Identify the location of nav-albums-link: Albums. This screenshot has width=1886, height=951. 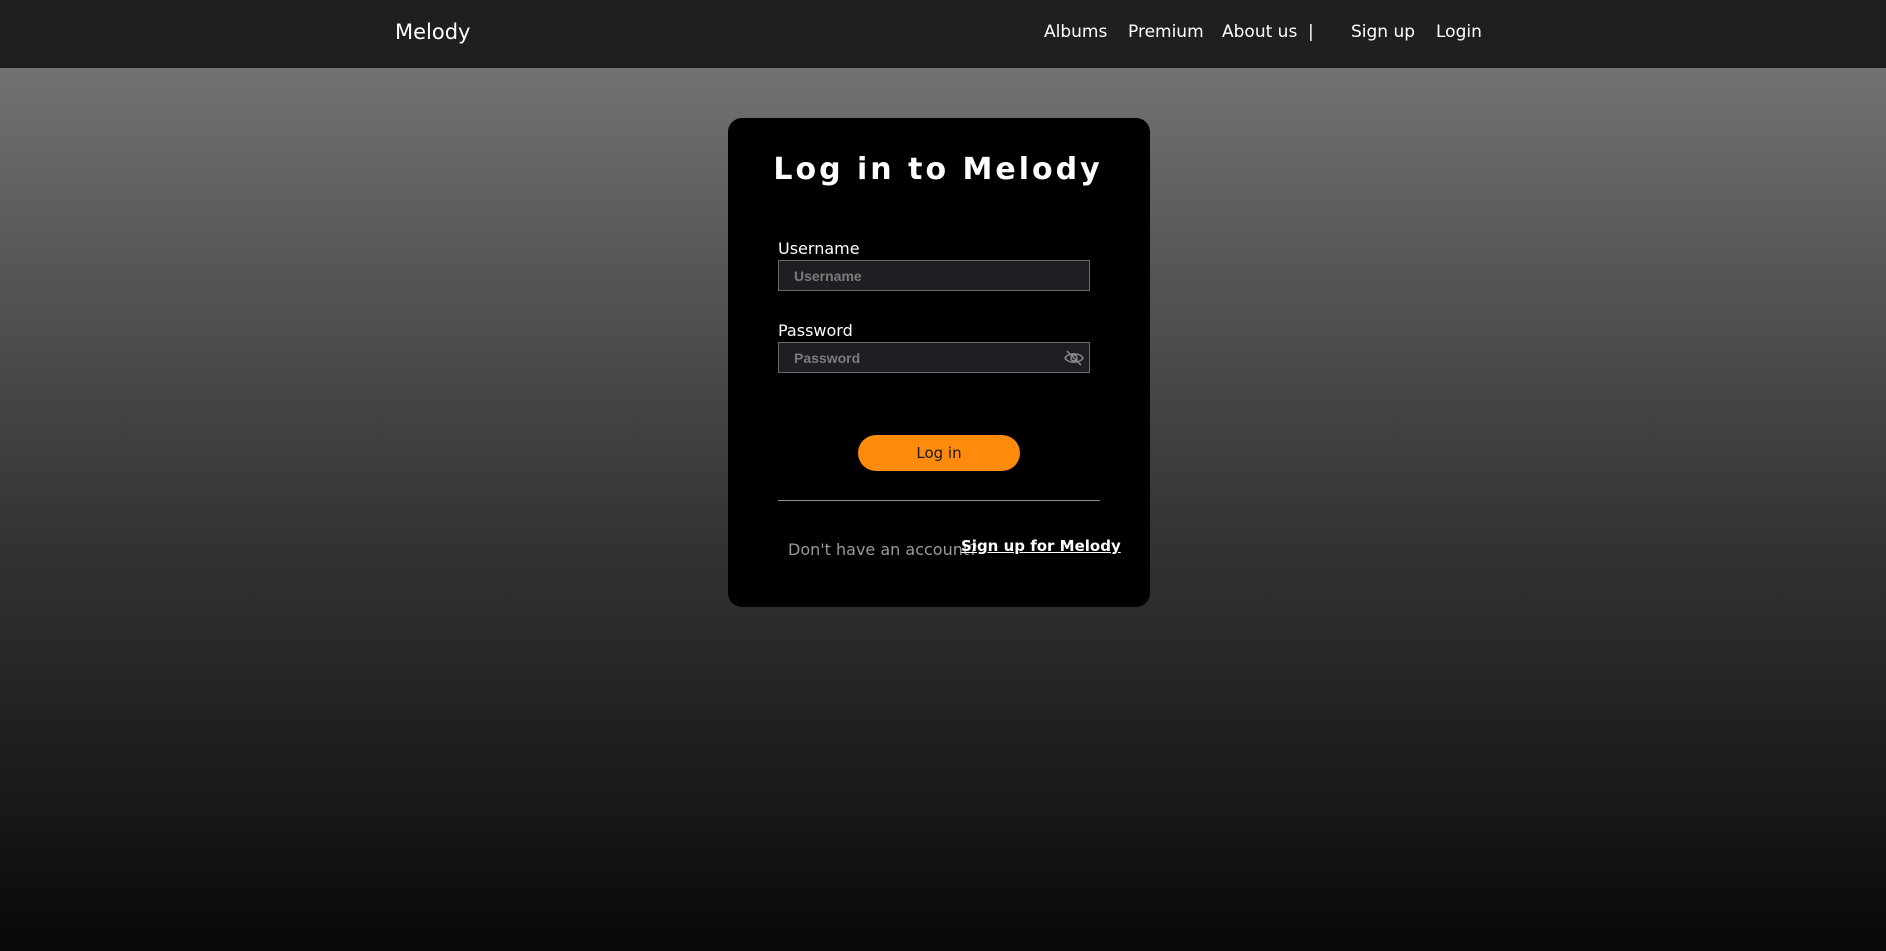
(1075, 32).